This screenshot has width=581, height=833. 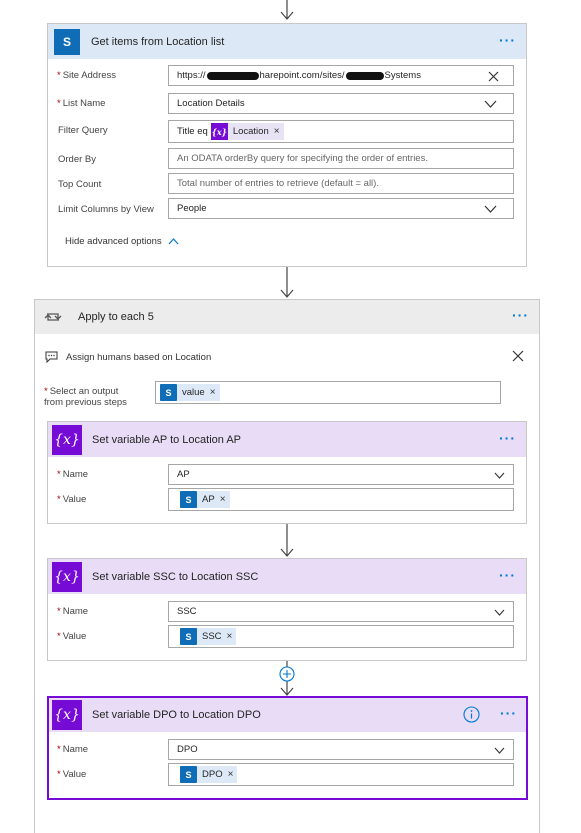 I want to click on set-variable-ap-header: {x} Set variable AP to Location AP ···, so click(x=287, y=439).